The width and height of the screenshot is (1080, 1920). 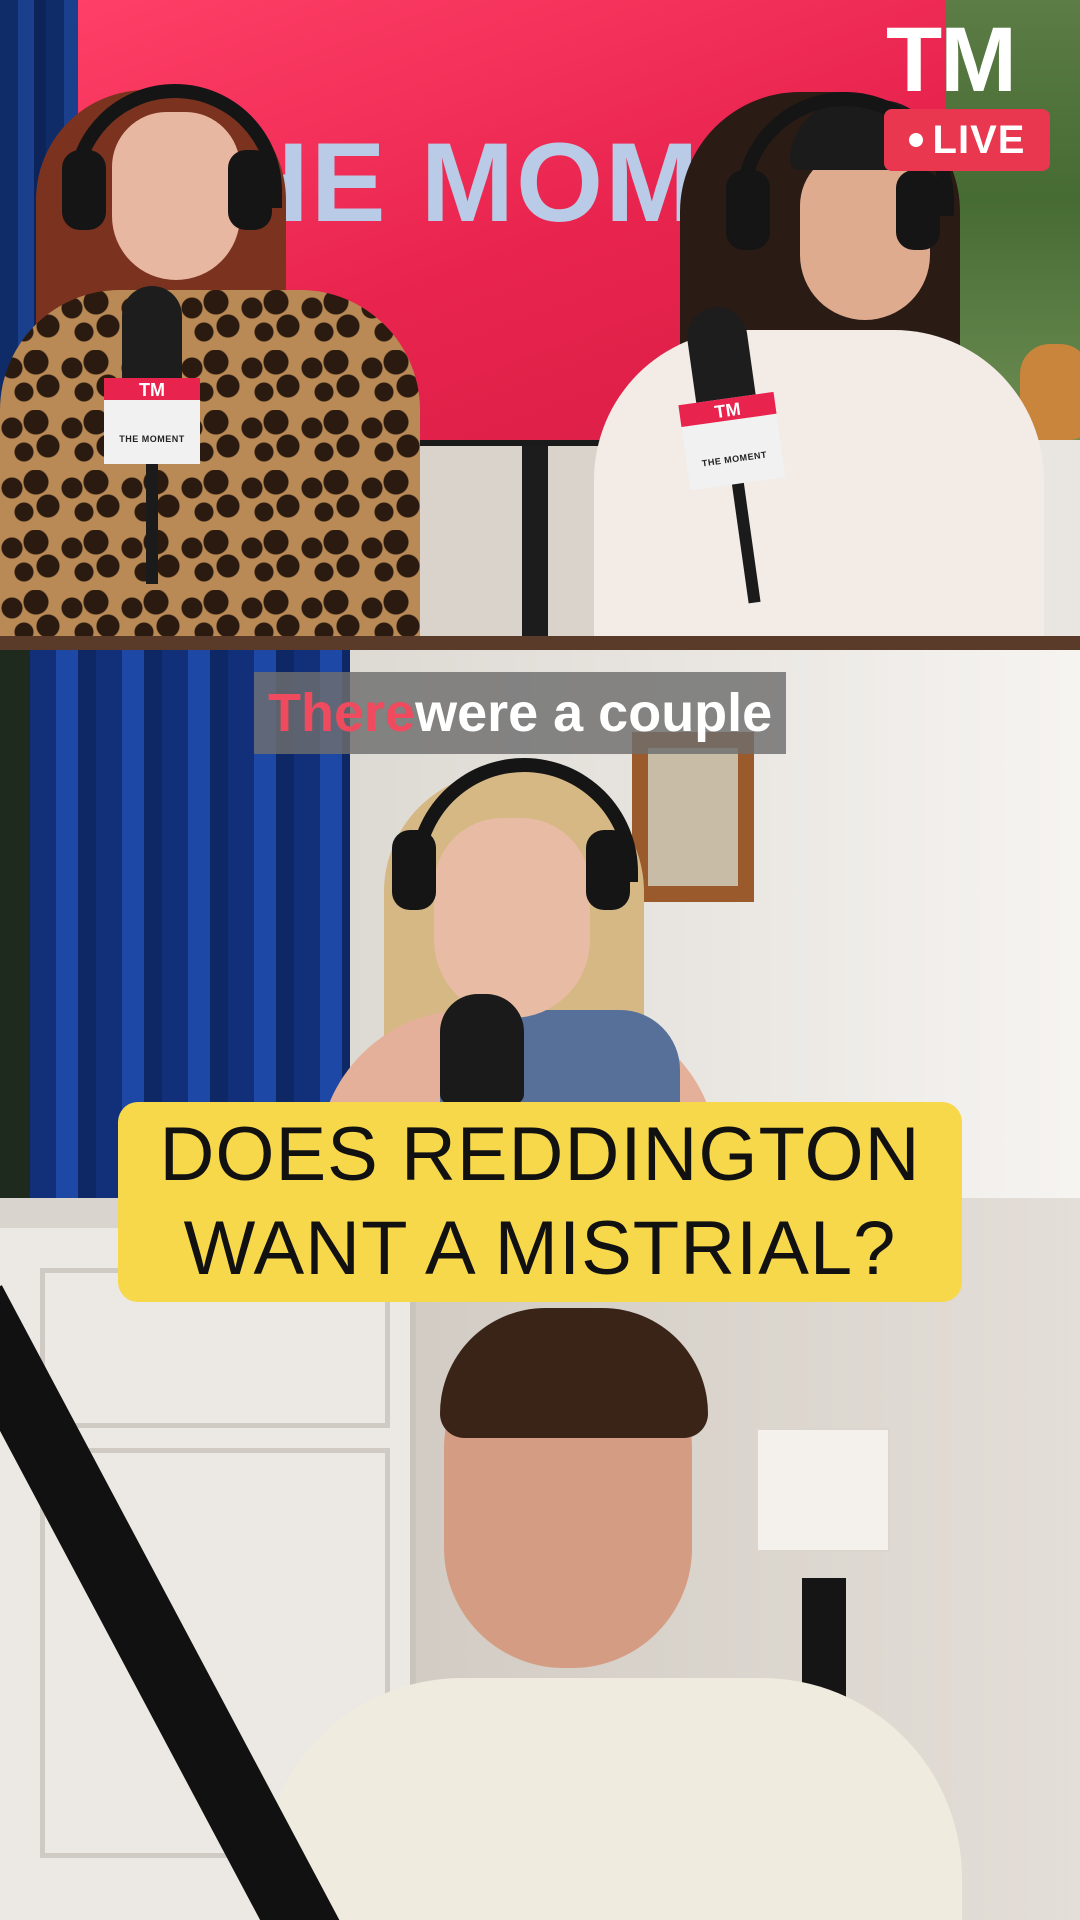 I want to click on channel-logo: TM, so click(x=951, y=60).